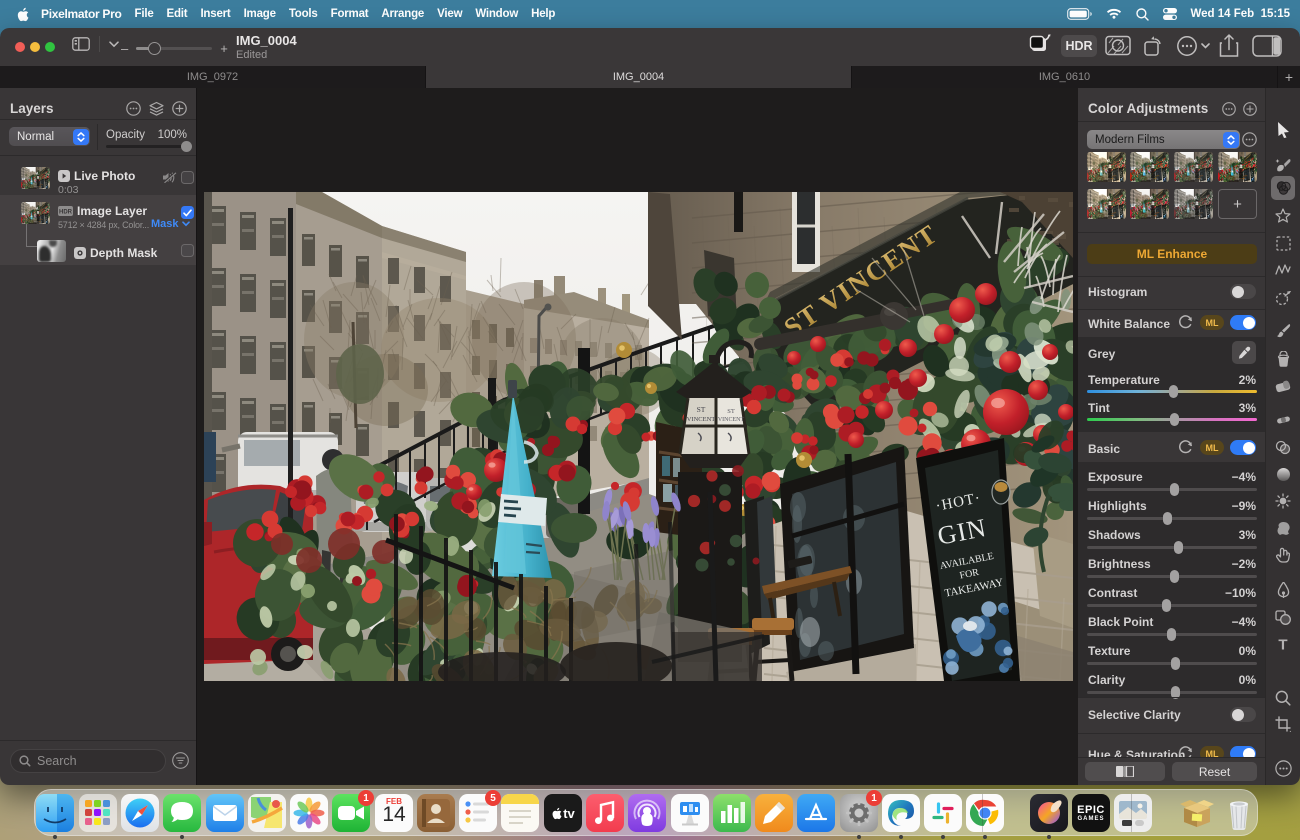 The height and width of the screenshot is (840, 1300). Describe the element at coordinates (66, 213) in the screenshot. I see `svg-text: HDR` at that location.